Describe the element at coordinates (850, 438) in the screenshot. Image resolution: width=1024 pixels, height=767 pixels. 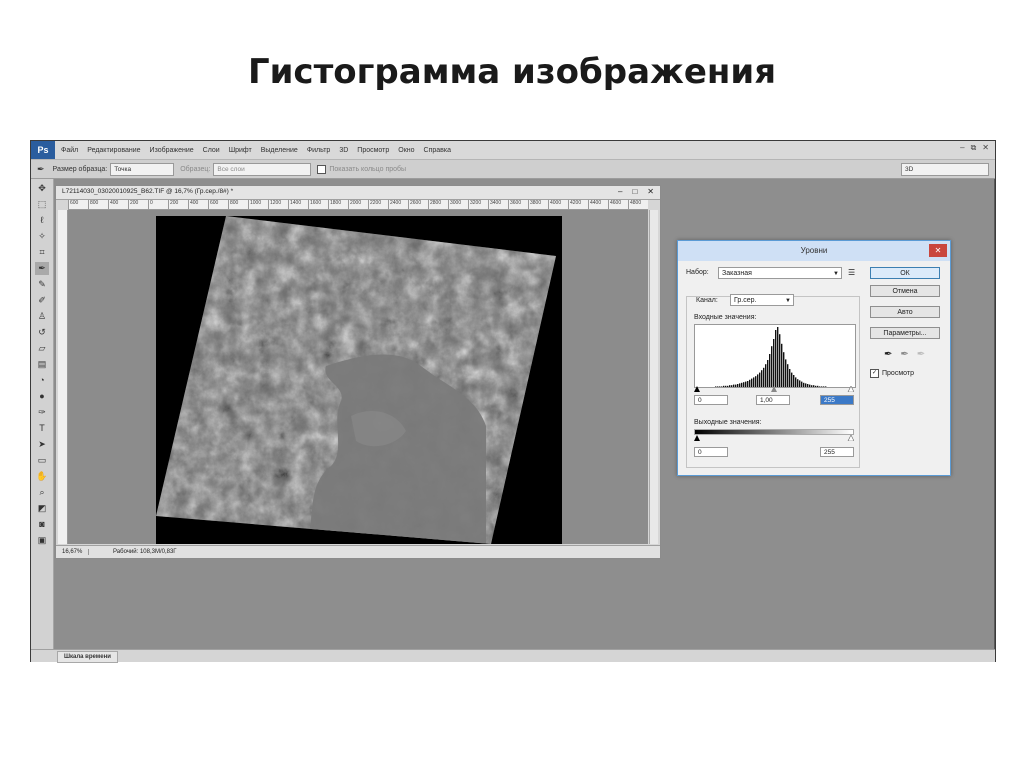
I see `output-white-slider` at that location.